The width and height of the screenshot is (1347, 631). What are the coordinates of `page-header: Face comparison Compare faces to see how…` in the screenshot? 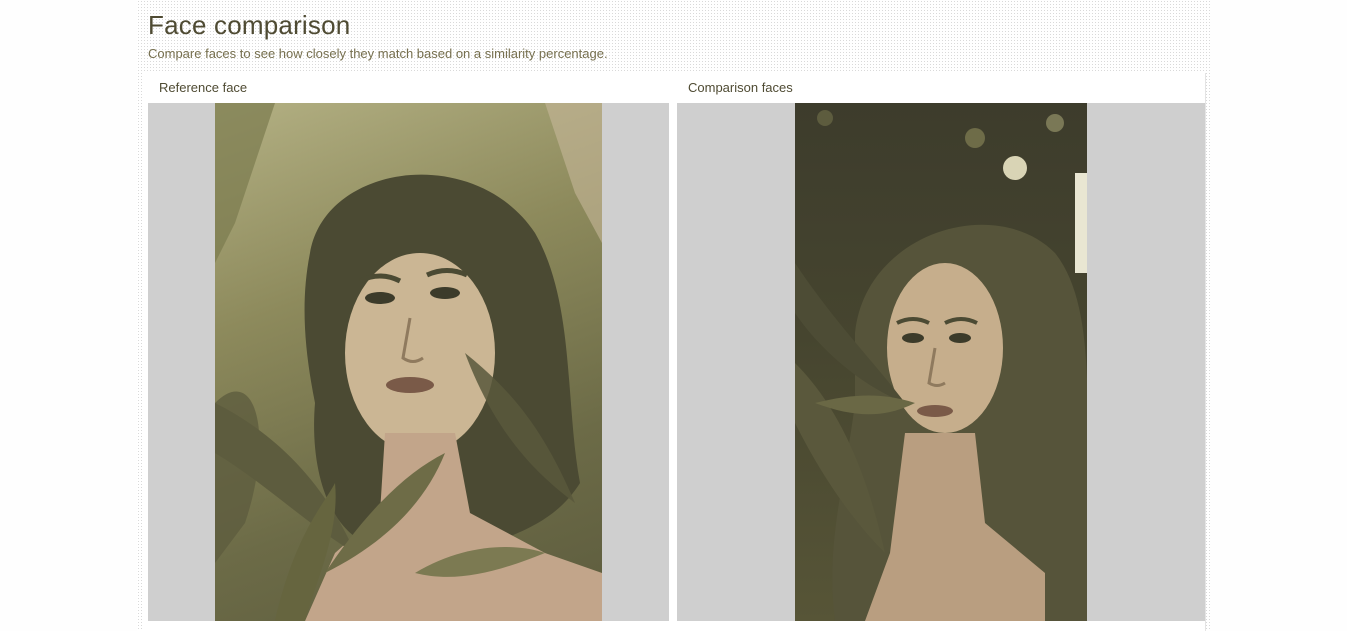 It's located at (378, 34).